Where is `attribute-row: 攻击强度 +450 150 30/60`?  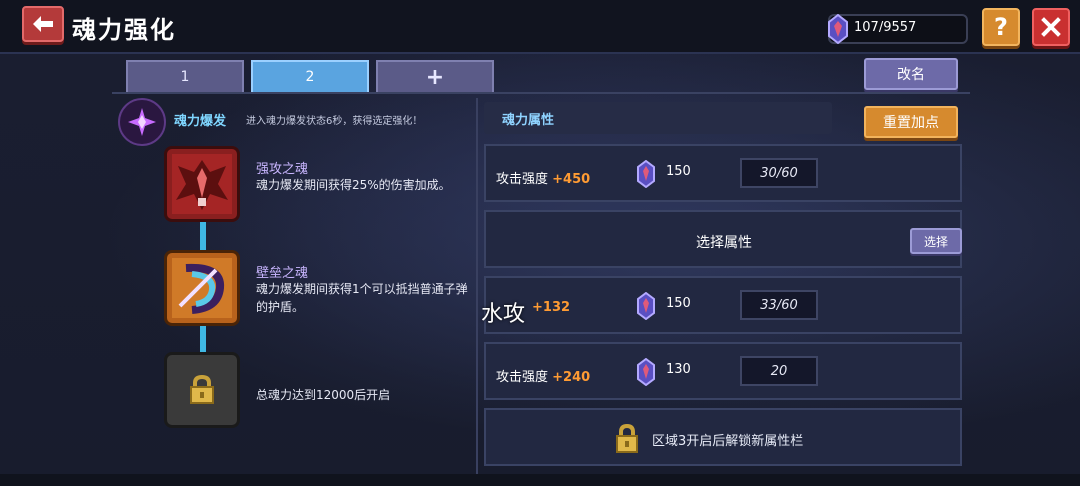
attribute-row: 攻击强度 +450 150 30/60 is located at coordinates (723, 173).